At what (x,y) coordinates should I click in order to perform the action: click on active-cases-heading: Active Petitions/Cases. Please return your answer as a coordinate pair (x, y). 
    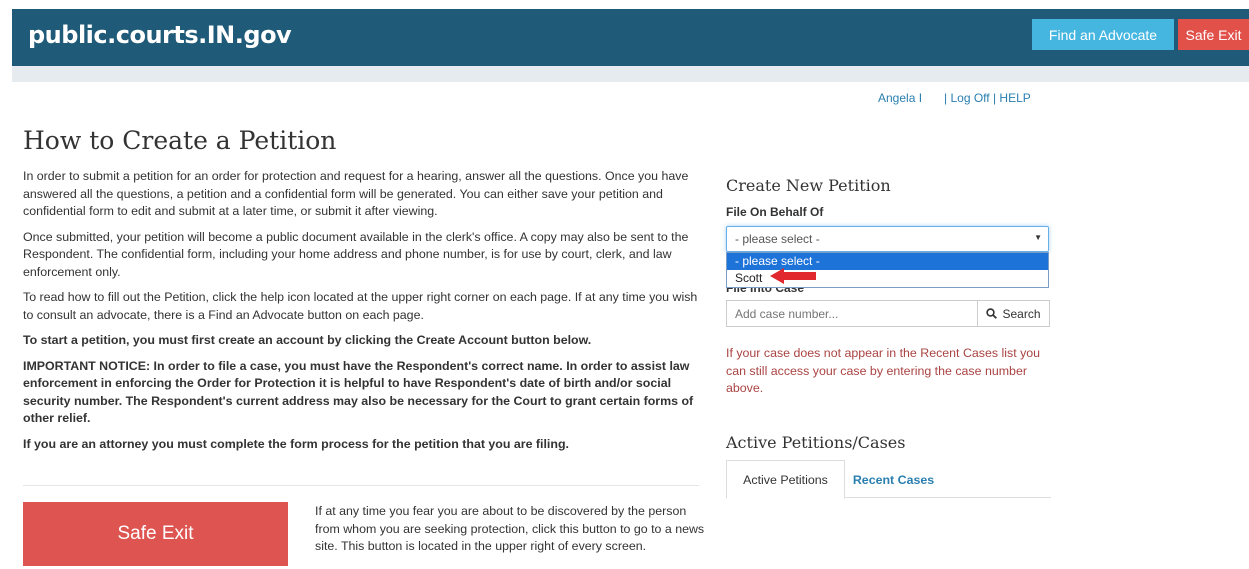
    Looking at the image, I should click on (816, 442).